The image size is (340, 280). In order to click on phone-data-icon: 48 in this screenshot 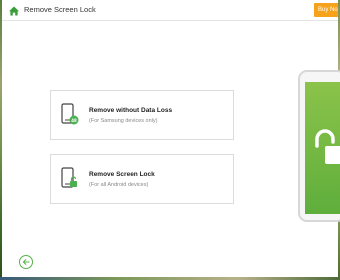, I will do `click(70, 115)`.